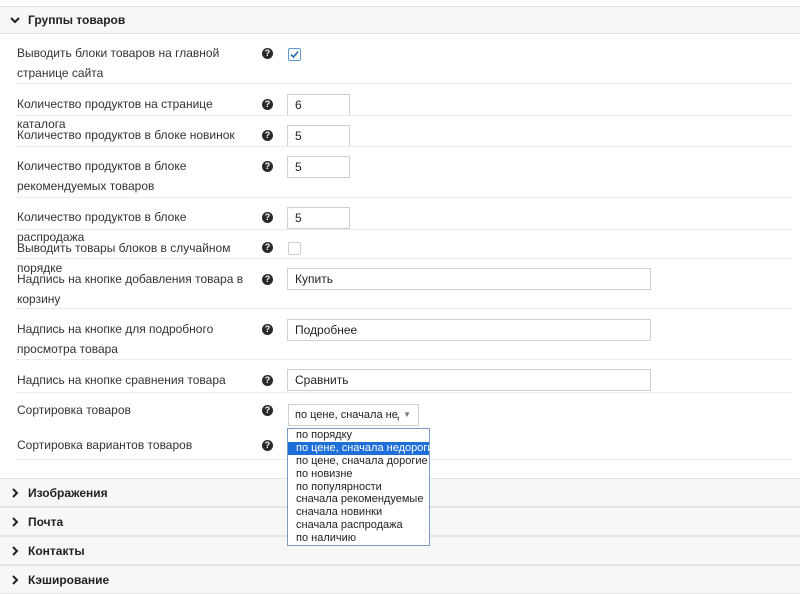  What do you see at coordinates (105, 445) in the screenshot?
I see `field-label: Сортировка вариантов товаров` at bounding box center [105, 445].